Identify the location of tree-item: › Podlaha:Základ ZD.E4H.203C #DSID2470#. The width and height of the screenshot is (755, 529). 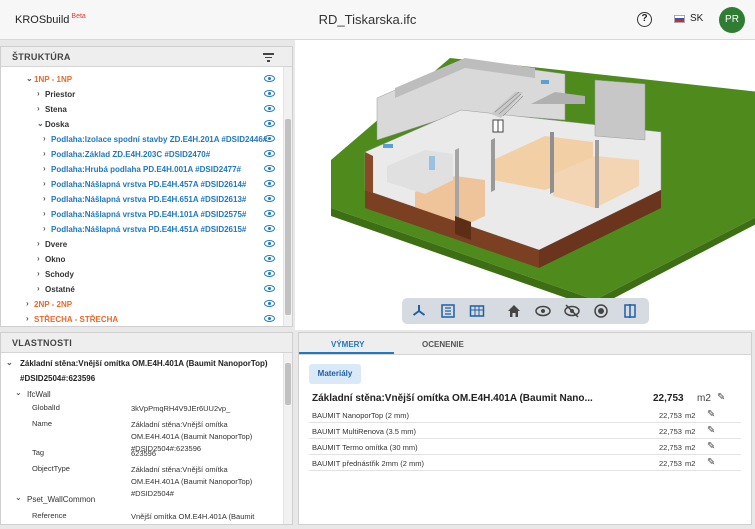
(141, 154).